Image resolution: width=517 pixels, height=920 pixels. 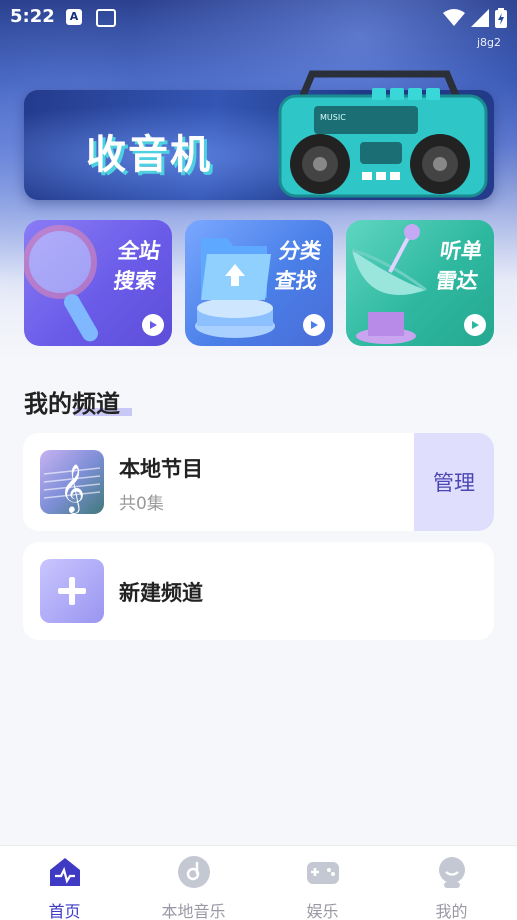 What do you see at coordinates (291, 266) in the screenshot?
I see `tile-label: 分类 查找` at bounding box center [291, 266].